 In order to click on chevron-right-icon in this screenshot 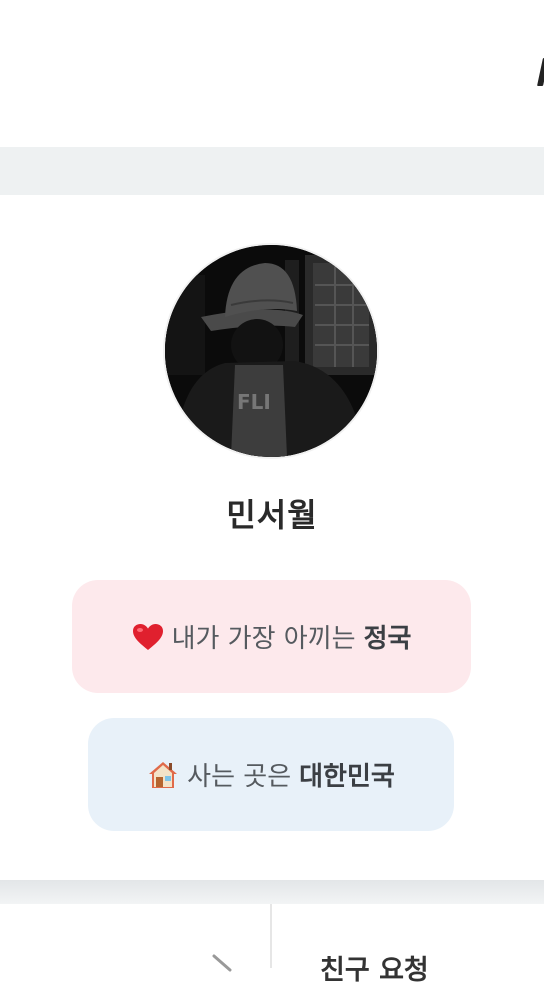, I will do `click(222, 963)`.